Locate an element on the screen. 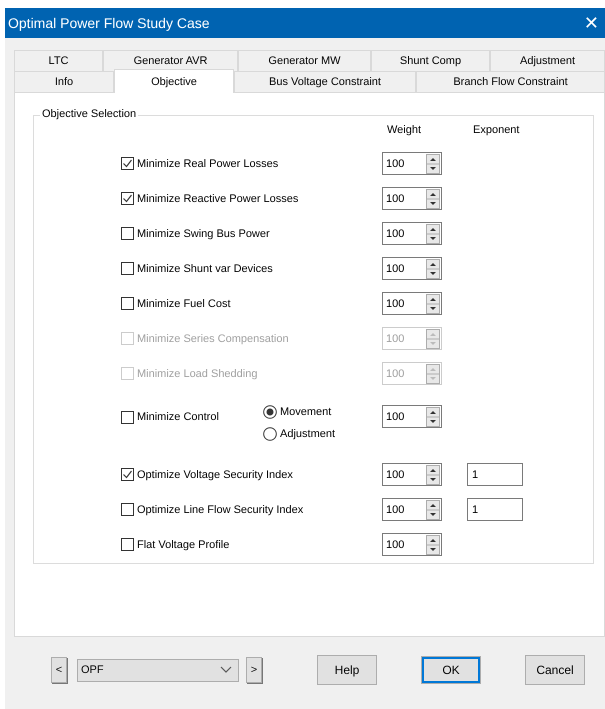  checkbox-label: Optimize Line Flow Security Index is located at coordinates (220, 510).